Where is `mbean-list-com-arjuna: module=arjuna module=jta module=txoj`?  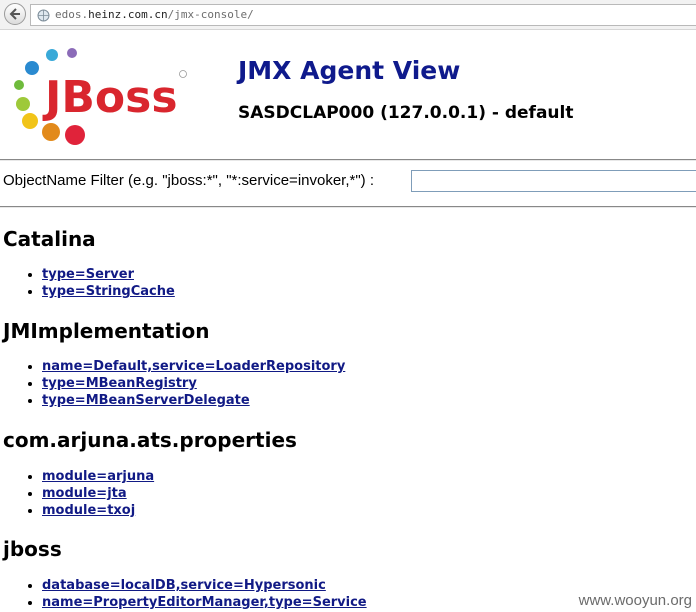 mbean-list-com-arjuna: module=arjuna module=jta module=txoj is located at coordinates (77, 493).